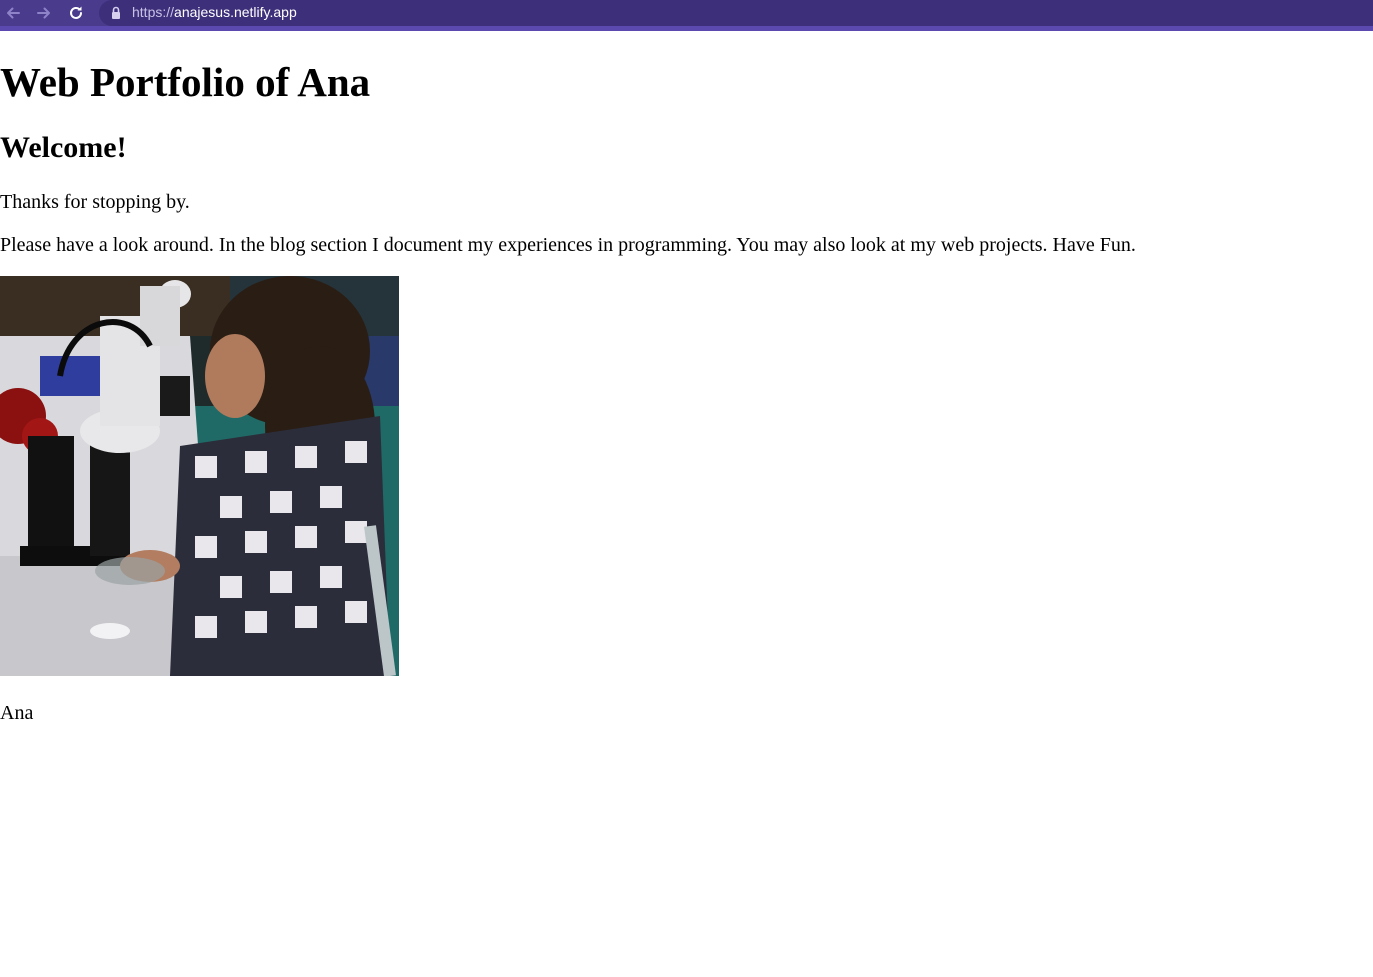 This screenshot has width=1373, height=977. Describe the element at coordinates (235, 12) in the screenshot. I see `url-host: anajesus.netlify.app` at that location.